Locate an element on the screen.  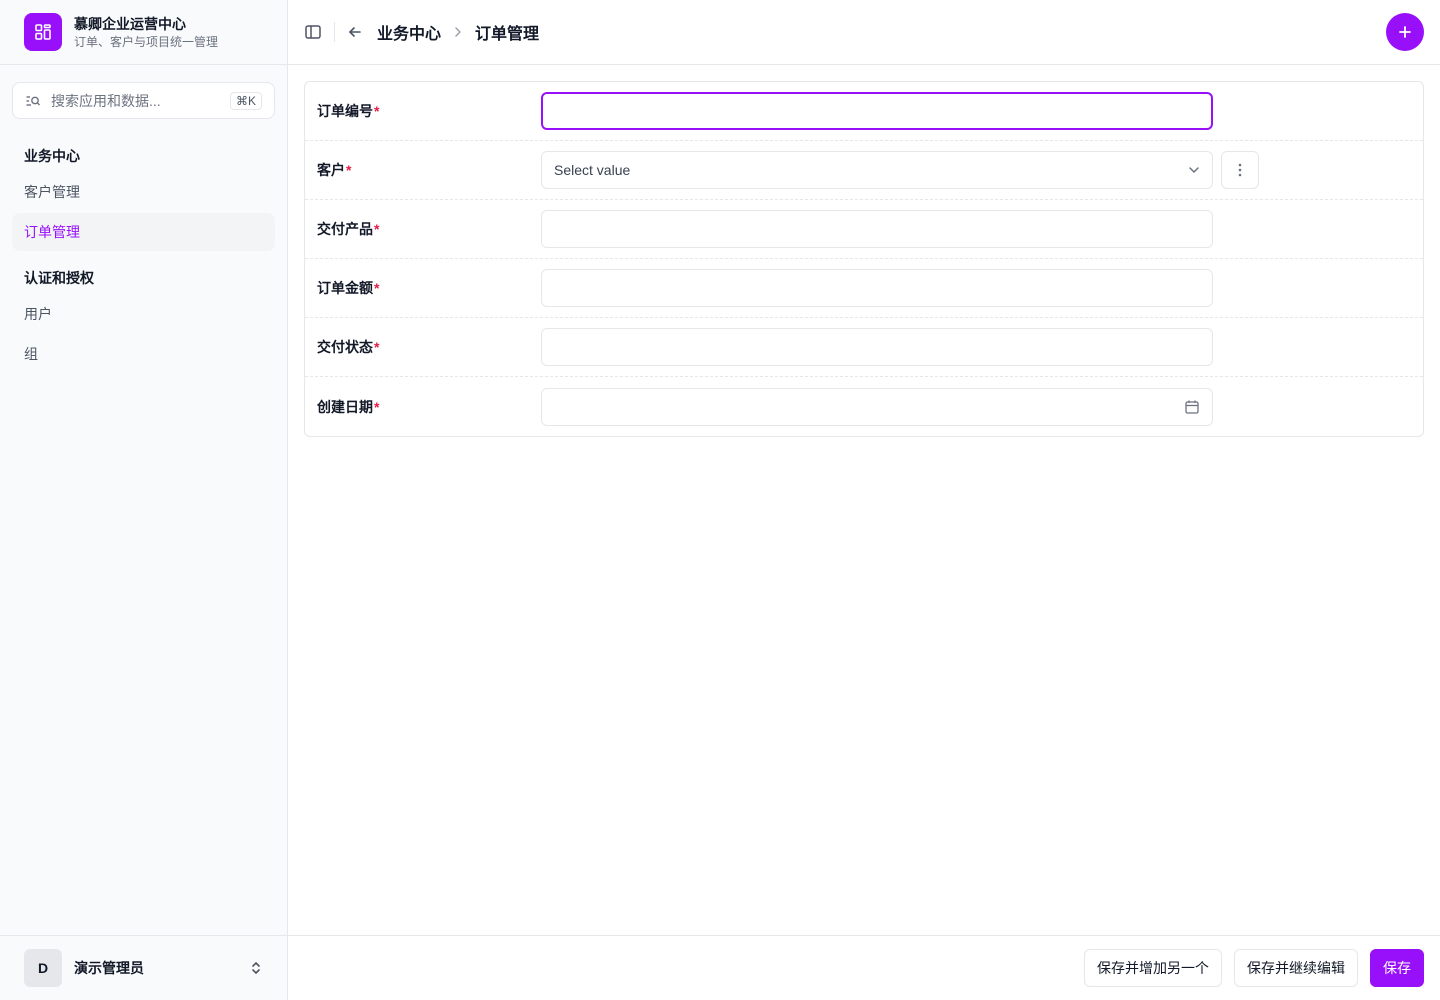
field-label: 订单金额* is located at coordinates (348, 288).